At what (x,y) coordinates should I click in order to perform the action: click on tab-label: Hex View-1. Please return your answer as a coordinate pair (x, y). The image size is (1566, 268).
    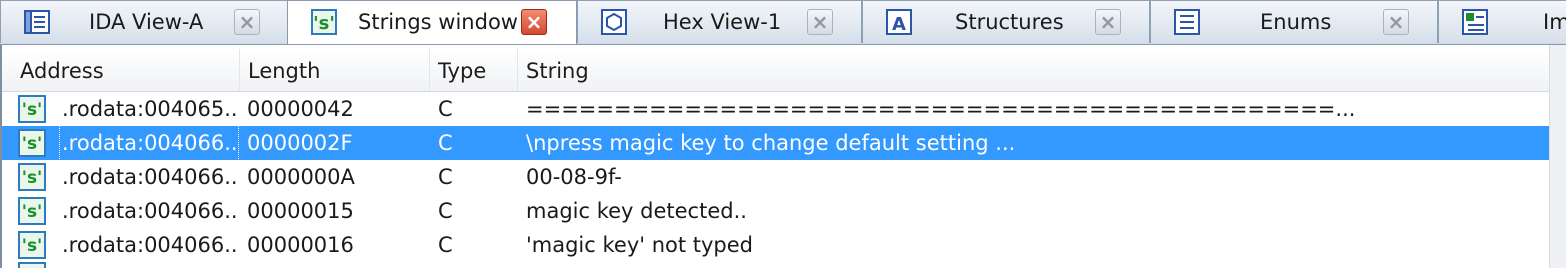
    Looking at the image, I should click on (722, 22).